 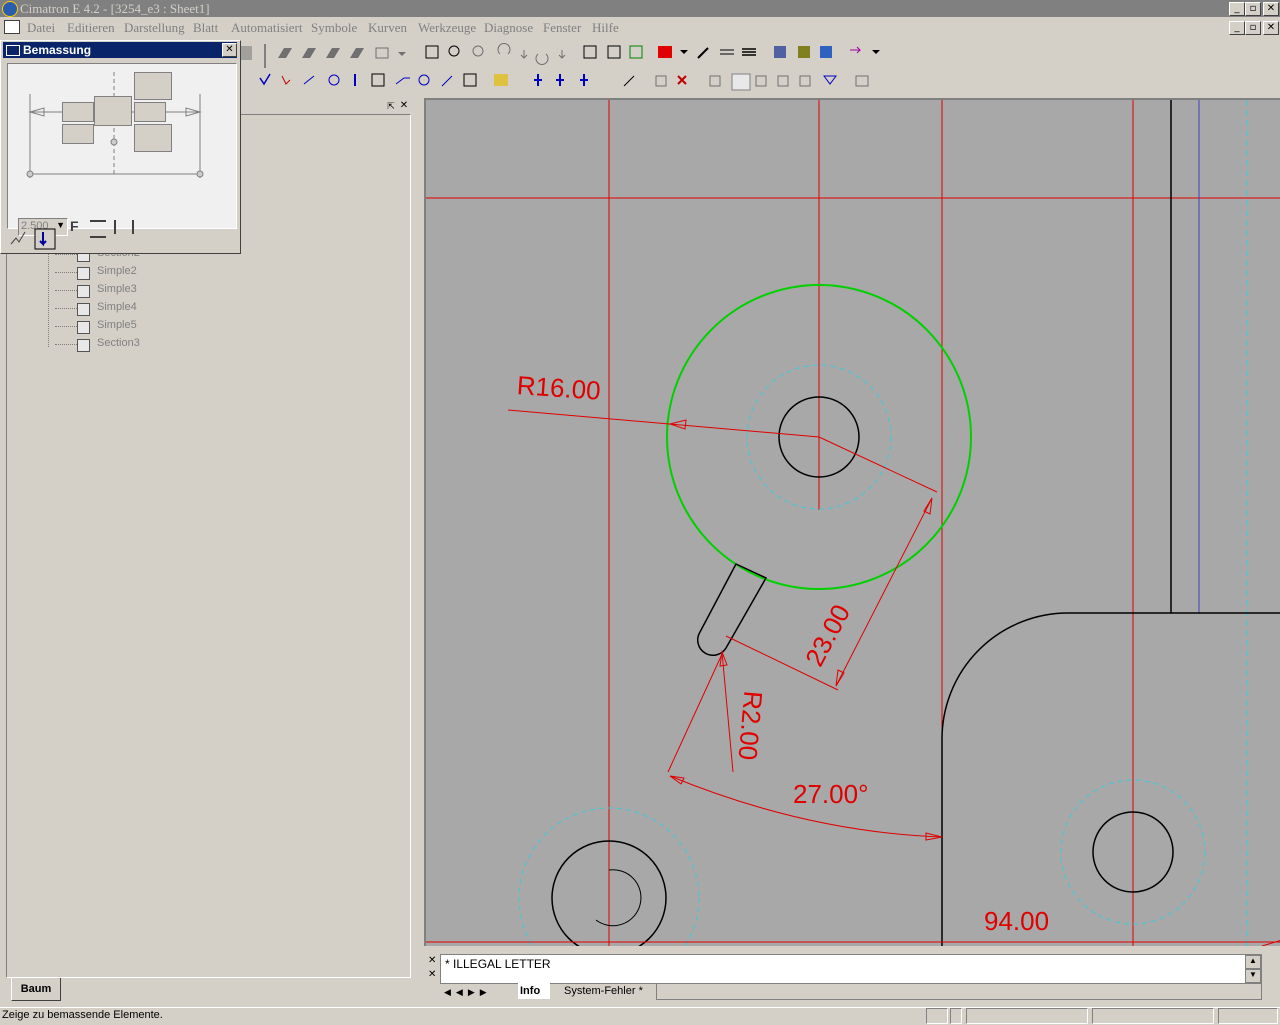 I want to click on menu-automatisiert: Automatisiert, so click(x=267, y=28).